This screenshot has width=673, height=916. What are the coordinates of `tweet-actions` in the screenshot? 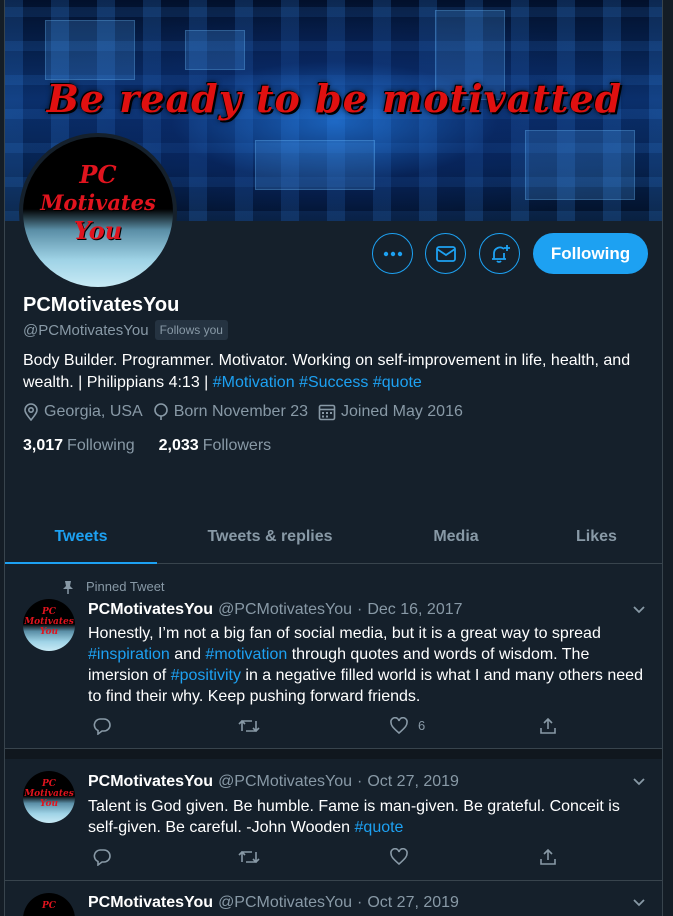 It's located at (323, 859).